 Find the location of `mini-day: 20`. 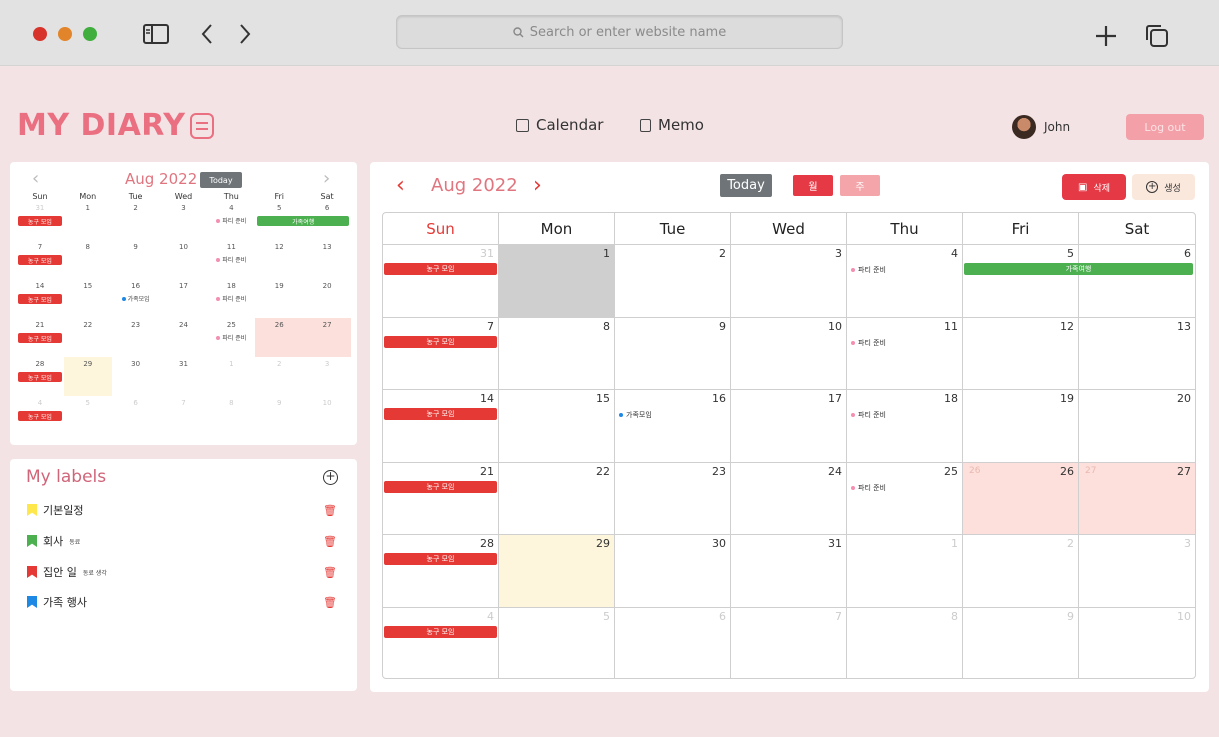

mini-day: 20 is located at coordinates (327, 298).